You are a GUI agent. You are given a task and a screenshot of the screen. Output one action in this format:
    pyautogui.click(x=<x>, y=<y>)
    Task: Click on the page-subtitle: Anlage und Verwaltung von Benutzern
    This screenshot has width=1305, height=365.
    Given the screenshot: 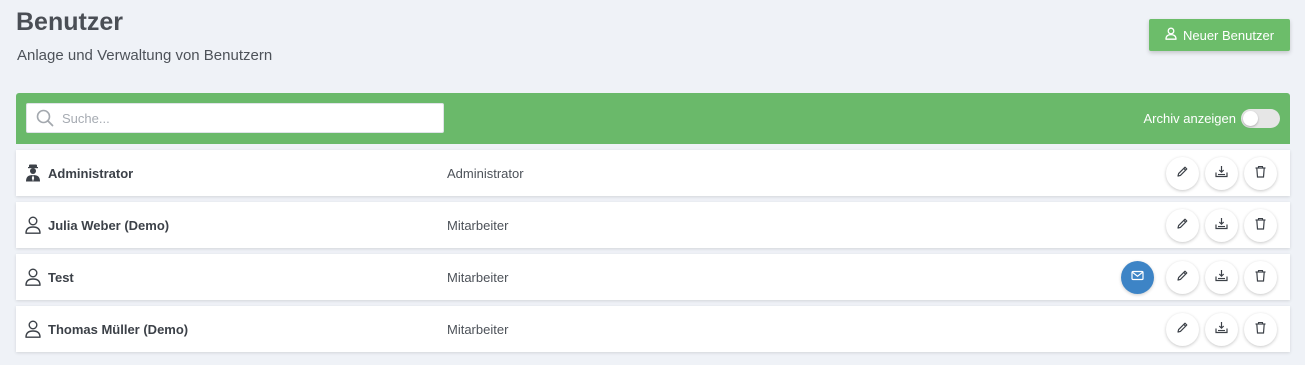 What is the action you would take?
    pyautogui.click(x=145, y=55)
    